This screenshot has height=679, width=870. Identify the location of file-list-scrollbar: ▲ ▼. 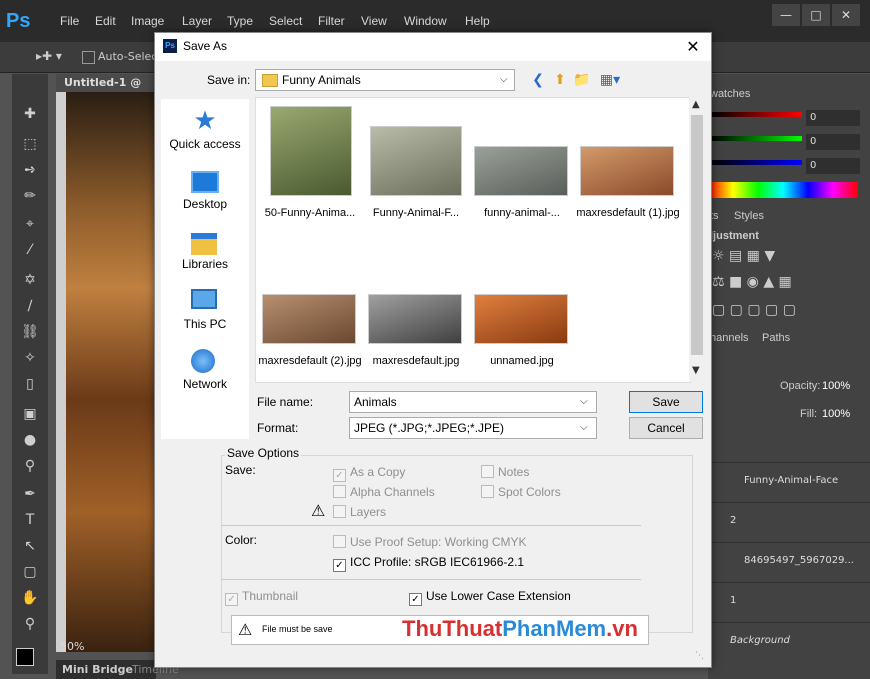
(697, 239).